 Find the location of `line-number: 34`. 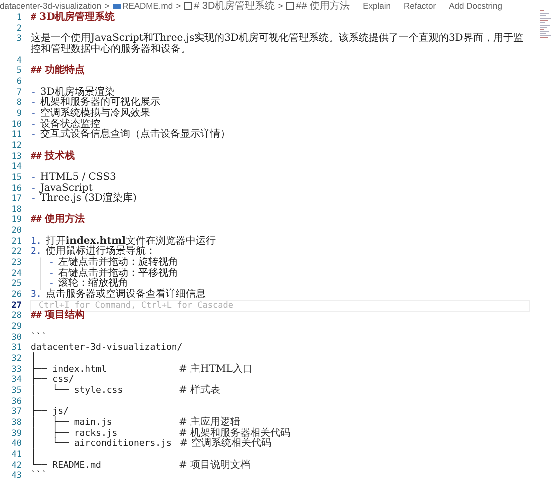

line-number: 34 is located at coordinates (16, 380).